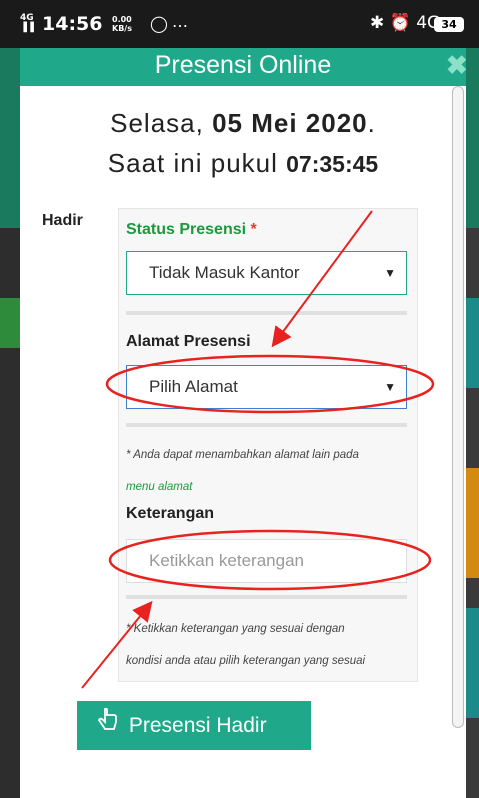 This screenshot has width=479, height=798. Describe the element at coordinates (270, 384) in the screenshot. I see `annotation-ellipse-alamat` at that location.